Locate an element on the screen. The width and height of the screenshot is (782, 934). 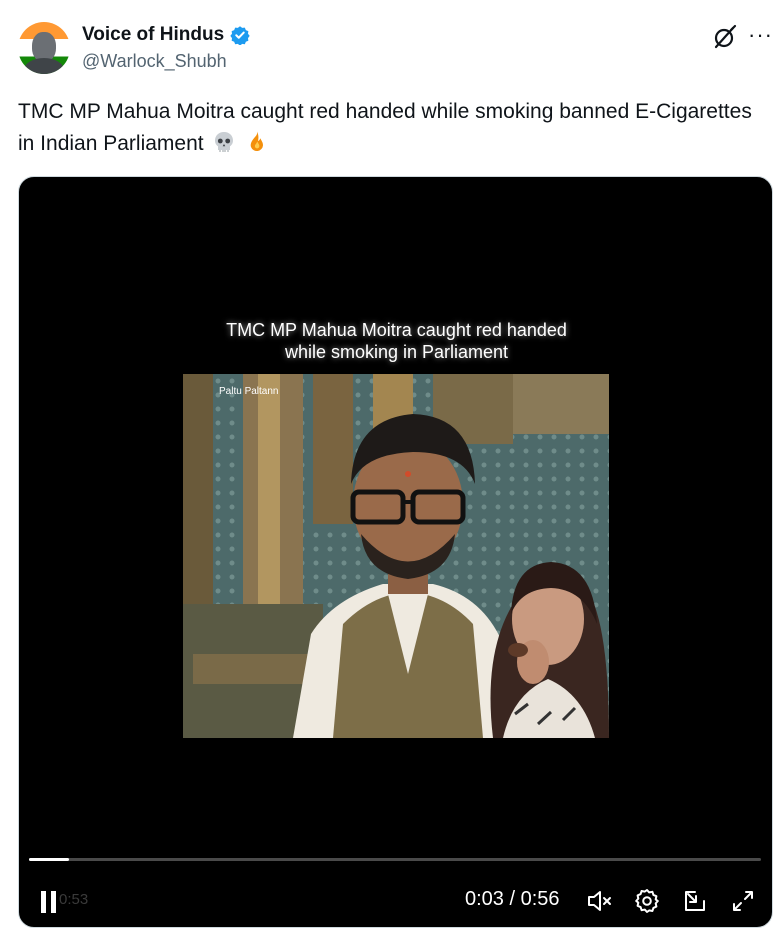
video-caption-line2: while smoking in Parliament is located at coordinates (396, 352).